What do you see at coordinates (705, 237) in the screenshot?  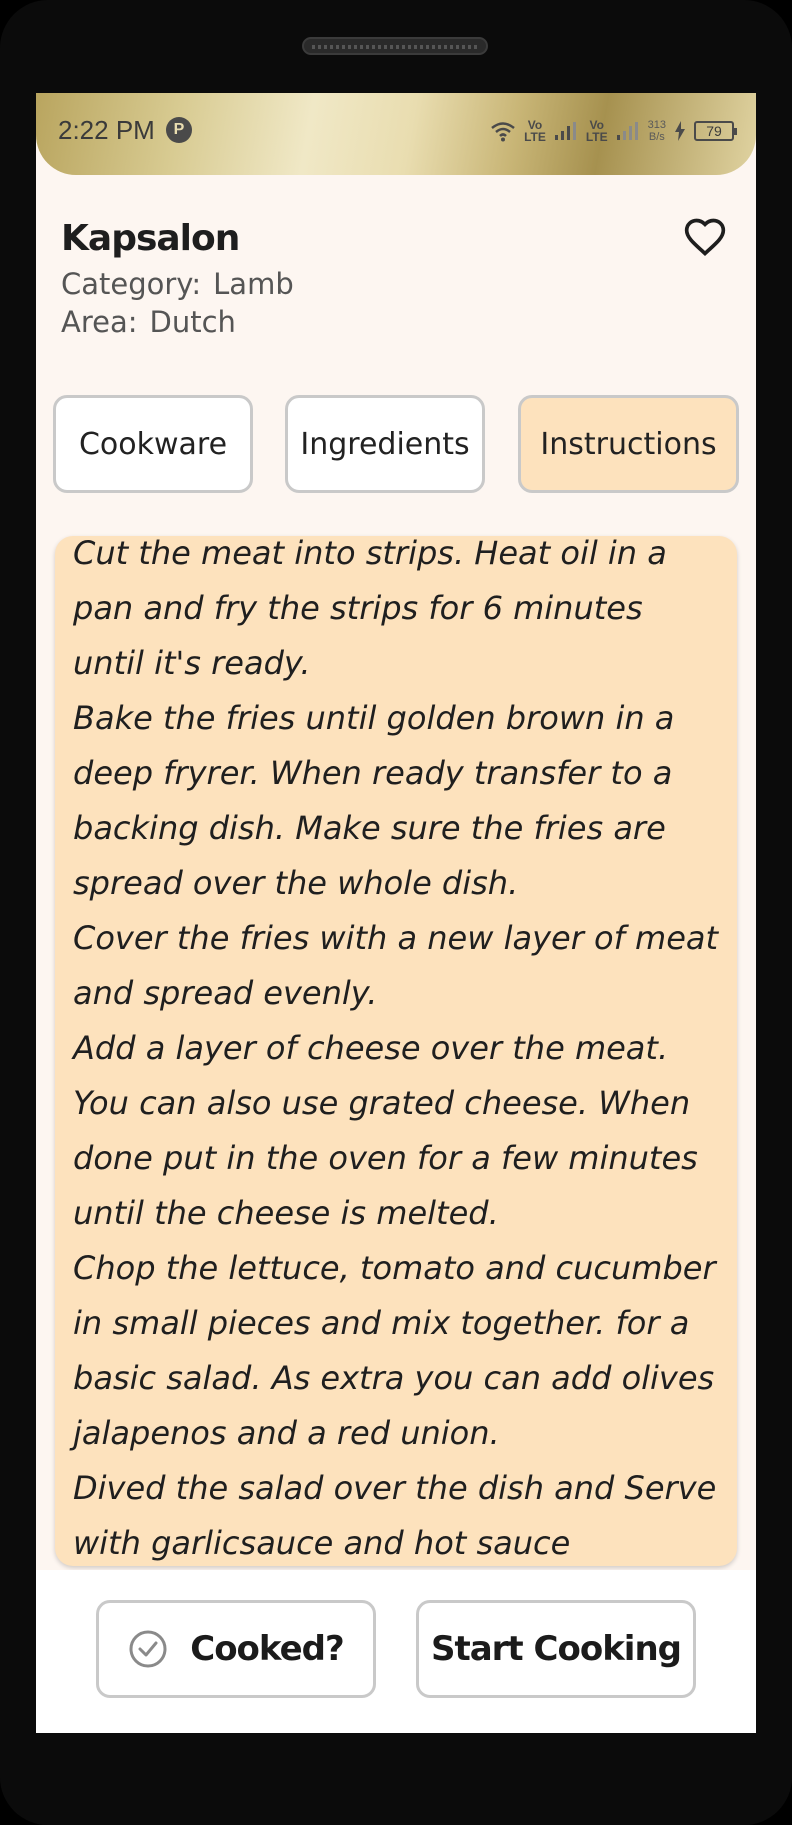 I see `heart-outline-icon` at bounding box center [705, 237].